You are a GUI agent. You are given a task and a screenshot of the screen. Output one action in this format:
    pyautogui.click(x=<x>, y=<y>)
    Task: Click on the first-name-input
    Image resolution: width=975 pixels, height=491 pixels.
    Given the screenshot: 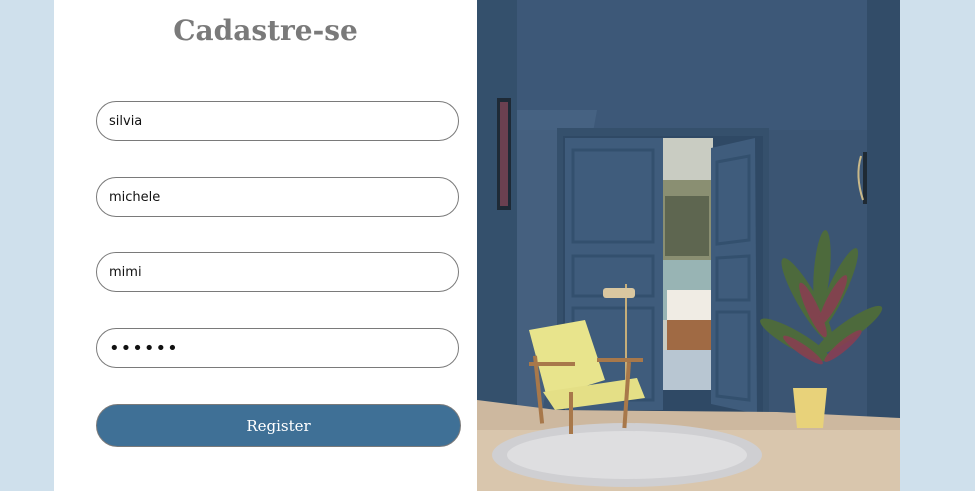 What is the action you would take?
    pyautogui.click(x=277, y=121)
    